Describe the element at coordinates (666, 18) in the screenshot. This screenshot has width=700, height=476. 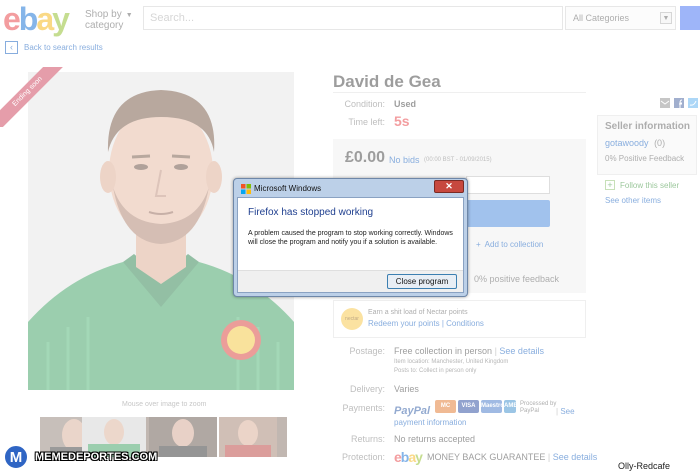
I see `dropdown-arrow-icon: ▼` at that location.